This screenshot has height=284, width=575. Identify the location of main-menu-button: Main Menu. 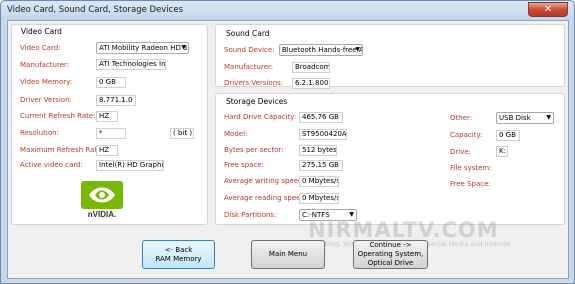
(288, 254).